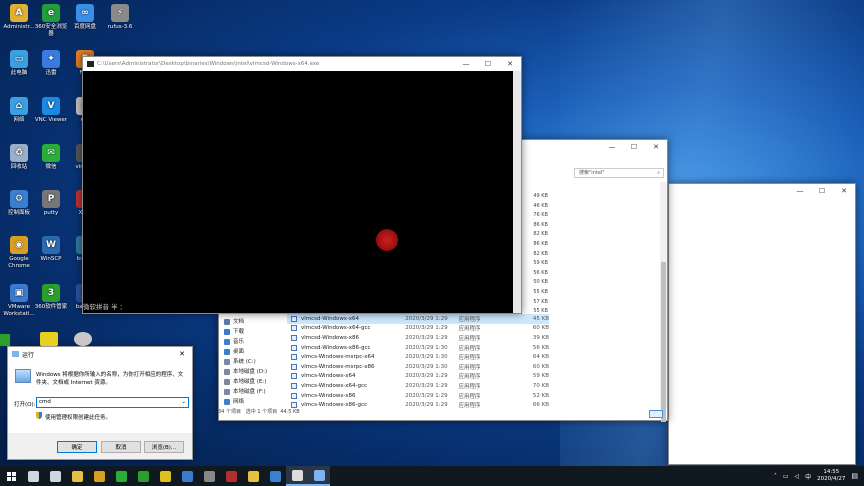 Image resolution: width=864 pixels, height=486 pixels. Describe the element at coordinates (469, 367) in the screenshot. I see `file-type: 应用程序` at that location.